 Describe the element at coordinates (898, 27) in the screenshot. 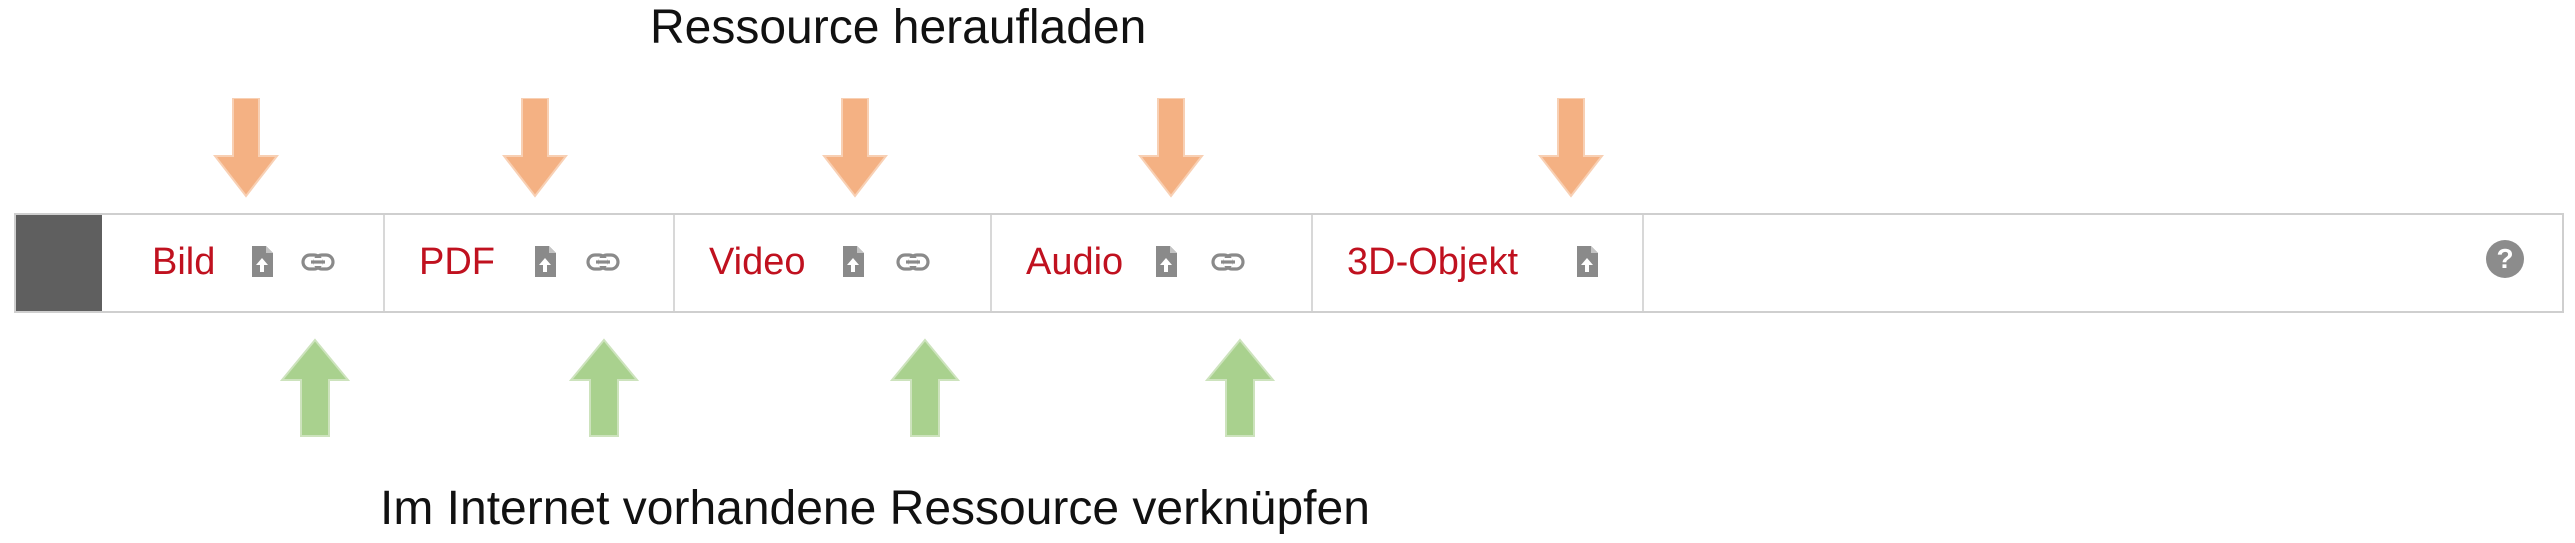

I see `upload-caption: Ressource heraufladen` at that location.